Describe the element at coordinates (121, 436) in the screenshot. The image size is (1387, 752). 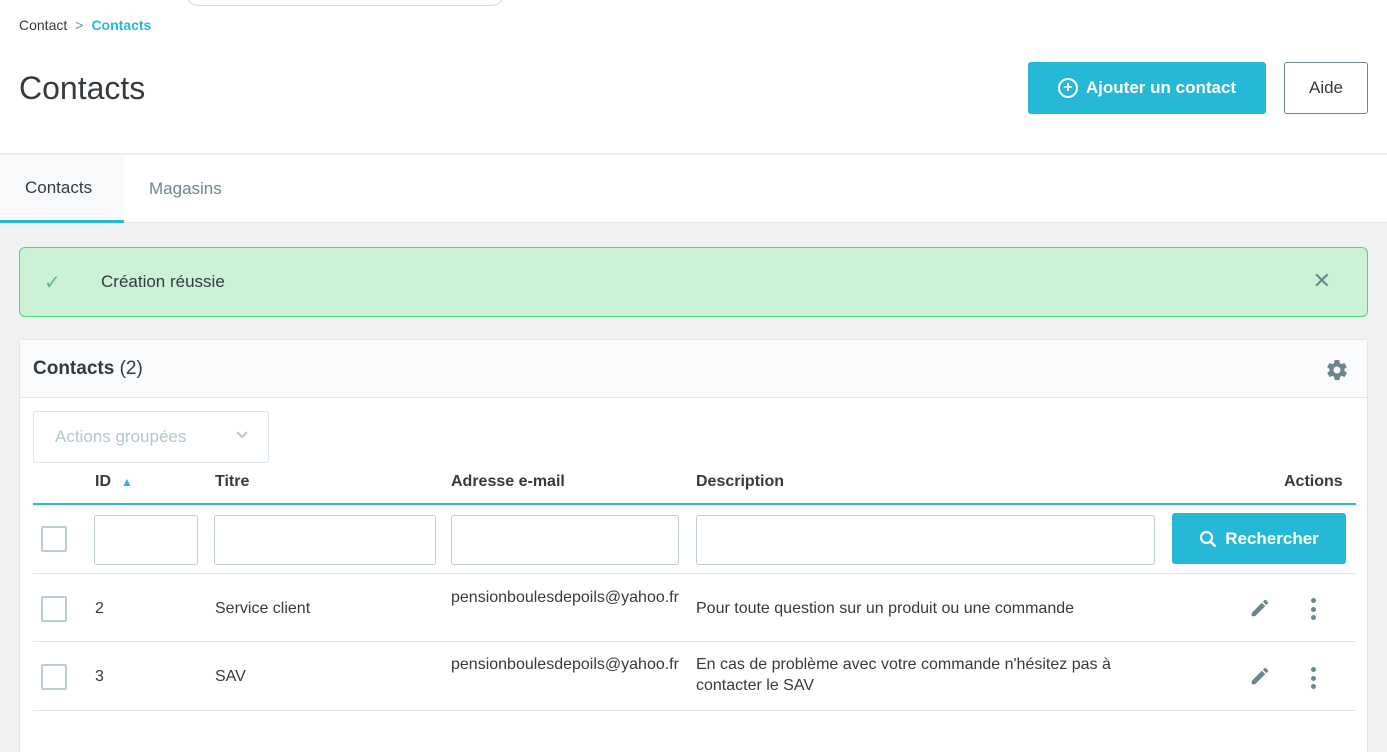
I see `bulk-actions-label: Actions groupées` at that location.